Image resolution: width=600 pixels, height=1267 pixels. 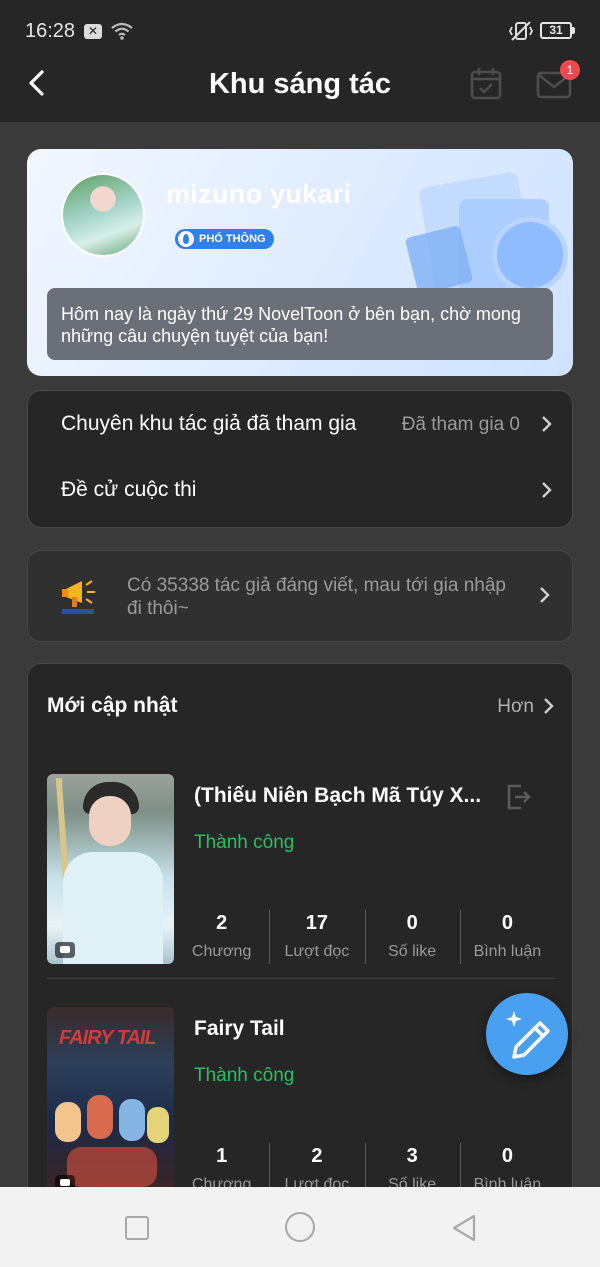 I want to click on more-link: Hơn, so click(x=515, y=707).